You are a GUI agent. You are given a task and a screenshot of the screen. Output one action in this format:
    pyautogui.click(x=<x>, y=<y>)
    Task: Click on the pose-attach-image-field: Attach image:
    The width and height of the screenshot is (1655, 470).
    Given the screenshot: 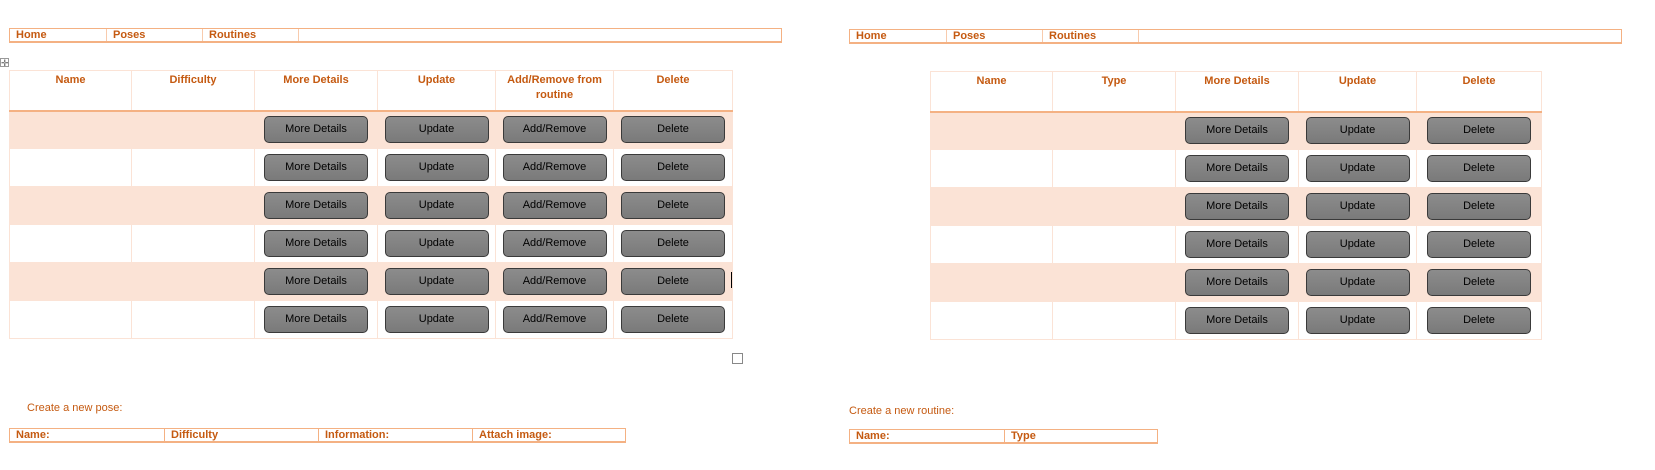 What is the action you would take?
    pyautogui.click(x=549, y=435)
    